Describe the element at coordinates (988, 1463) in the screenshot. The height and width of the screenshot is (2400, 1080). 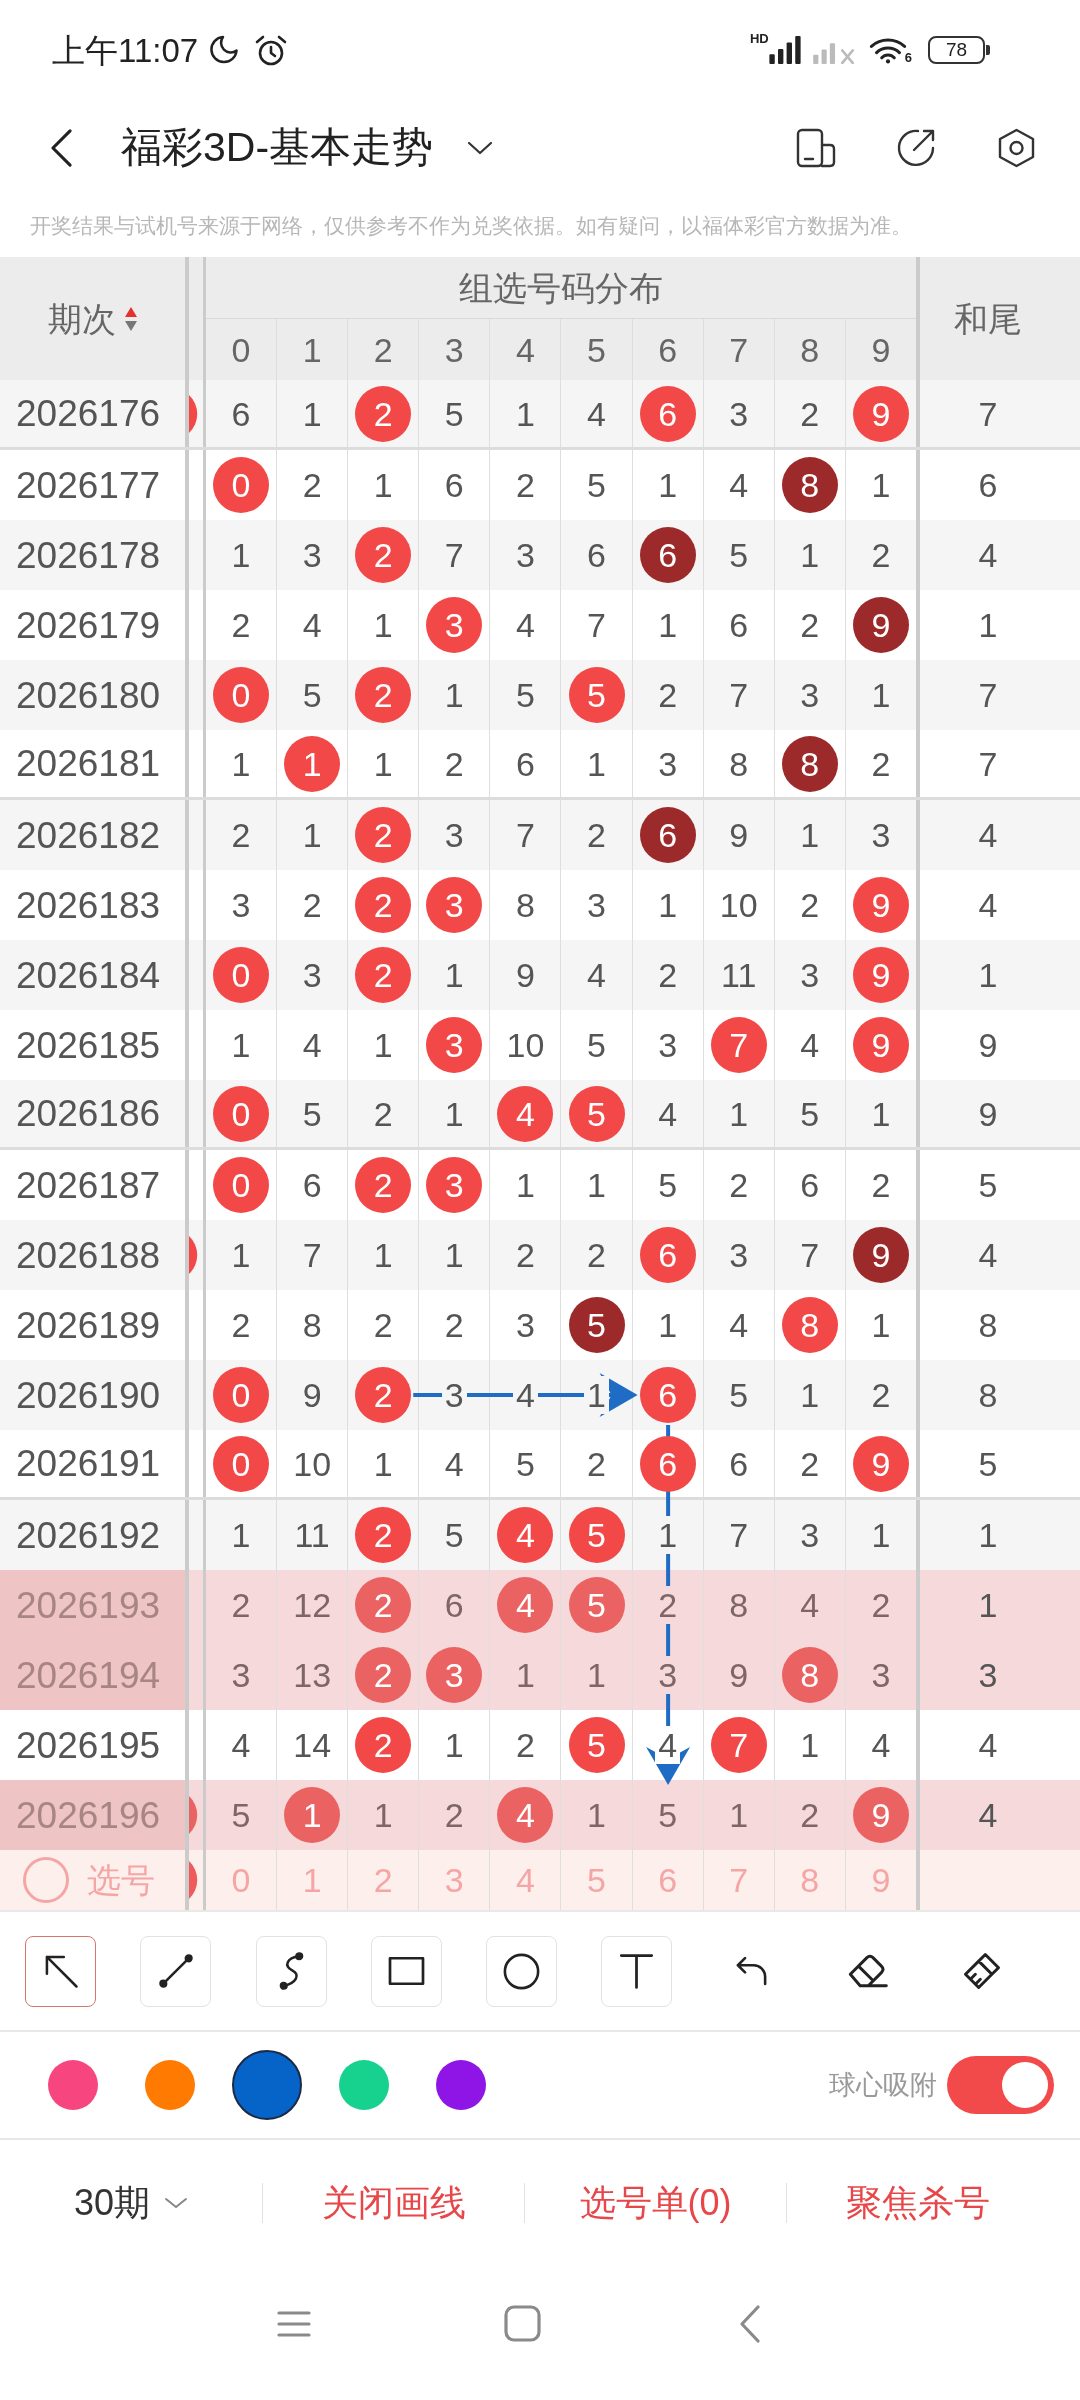
I see `sum-tail: 5` at that location.